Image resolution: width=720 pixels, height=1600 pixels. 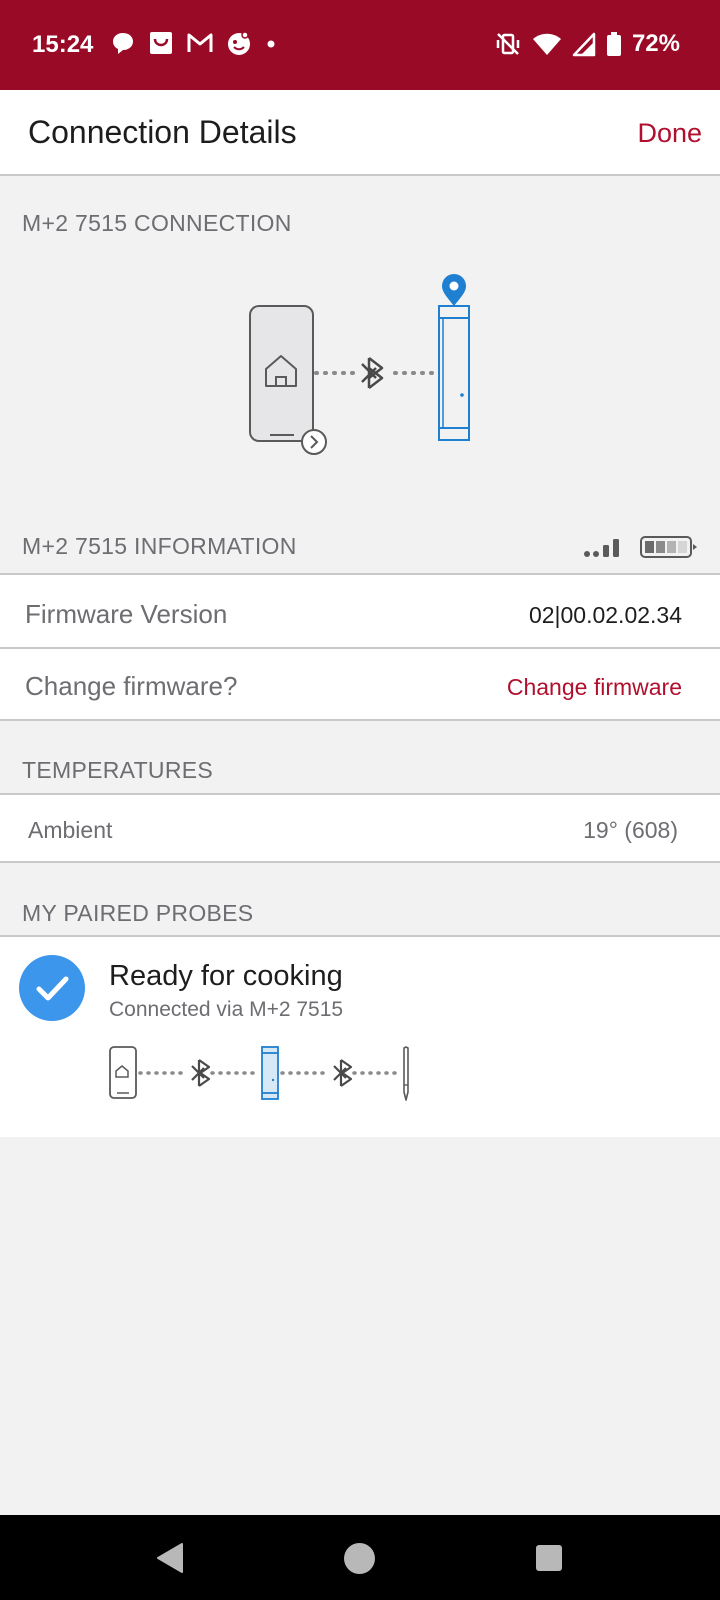 What do you see at coordinates (200, 42) in the screenshot?
I see `gmail-icon` at bounding box center [200, 42].